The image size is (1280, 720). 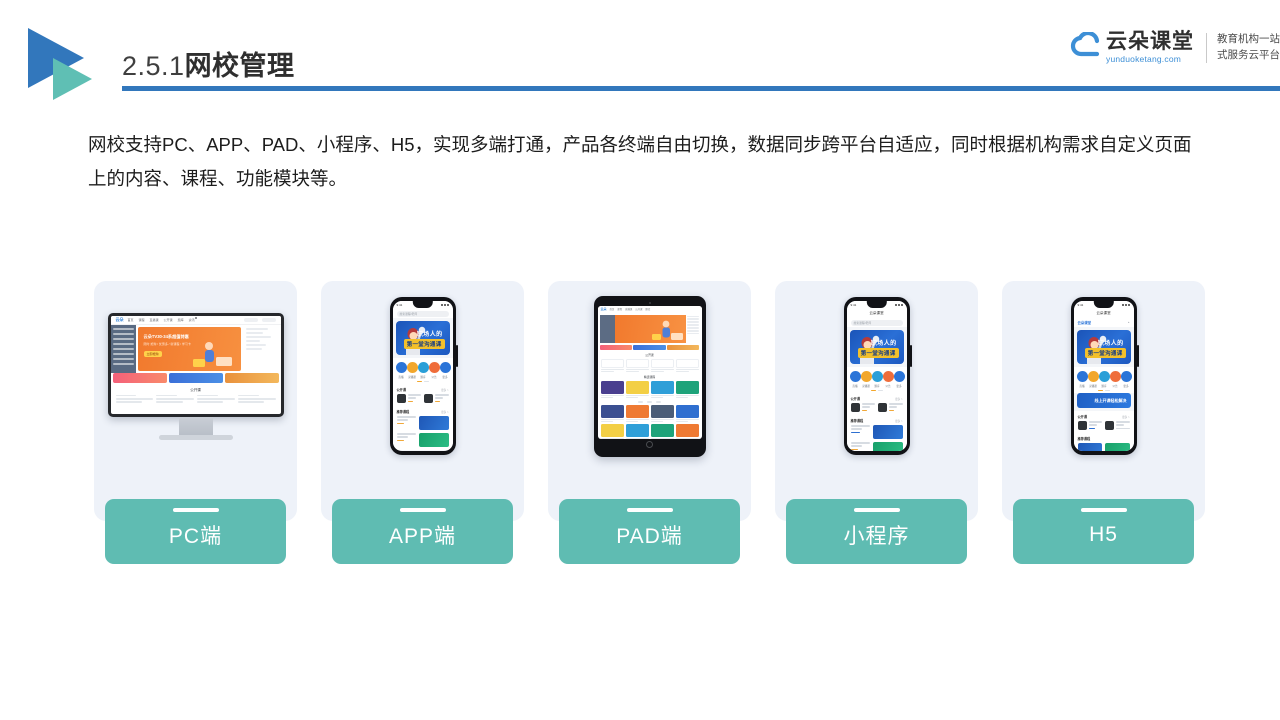 What do you see at coordinates (166, 336) in the screenshot?
I see `pc-hero-title: 云朵TV30-34系超值特惠` at bounding box center [166, 336].